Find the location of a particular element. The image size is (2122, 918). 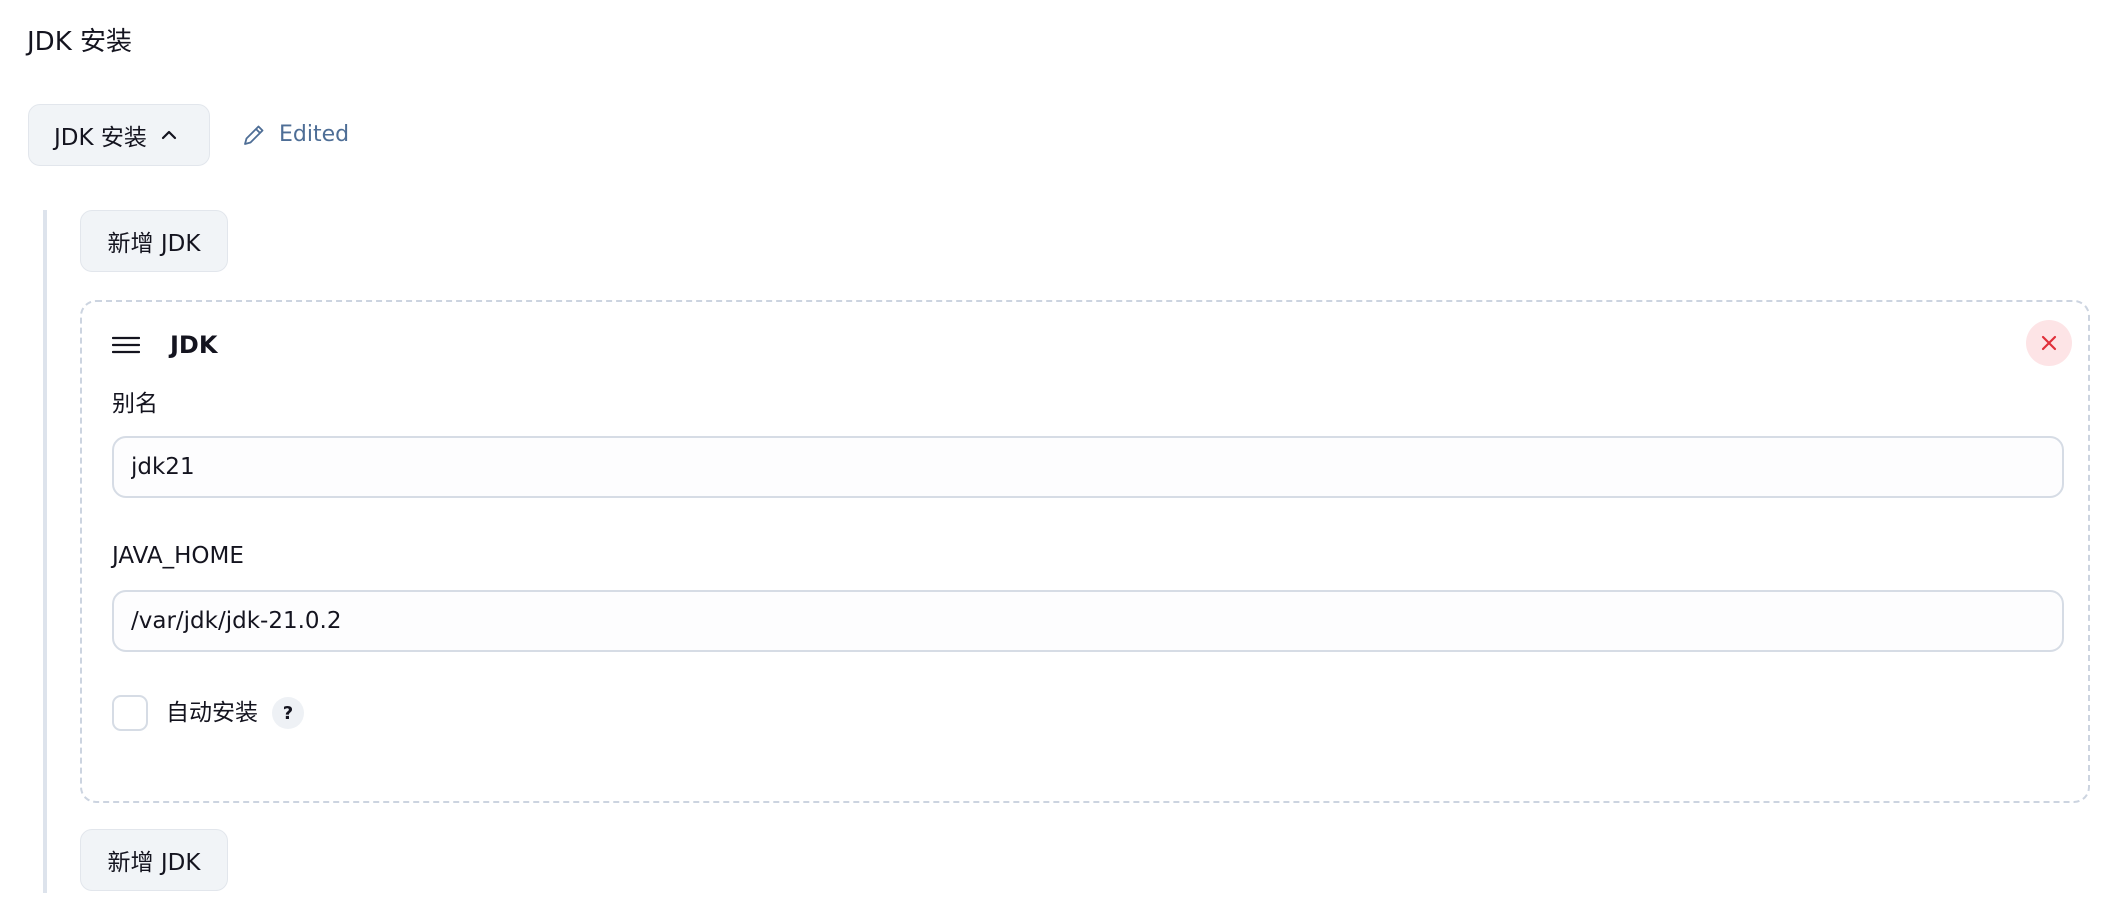

section-divider is located at coordinates (45, 551).